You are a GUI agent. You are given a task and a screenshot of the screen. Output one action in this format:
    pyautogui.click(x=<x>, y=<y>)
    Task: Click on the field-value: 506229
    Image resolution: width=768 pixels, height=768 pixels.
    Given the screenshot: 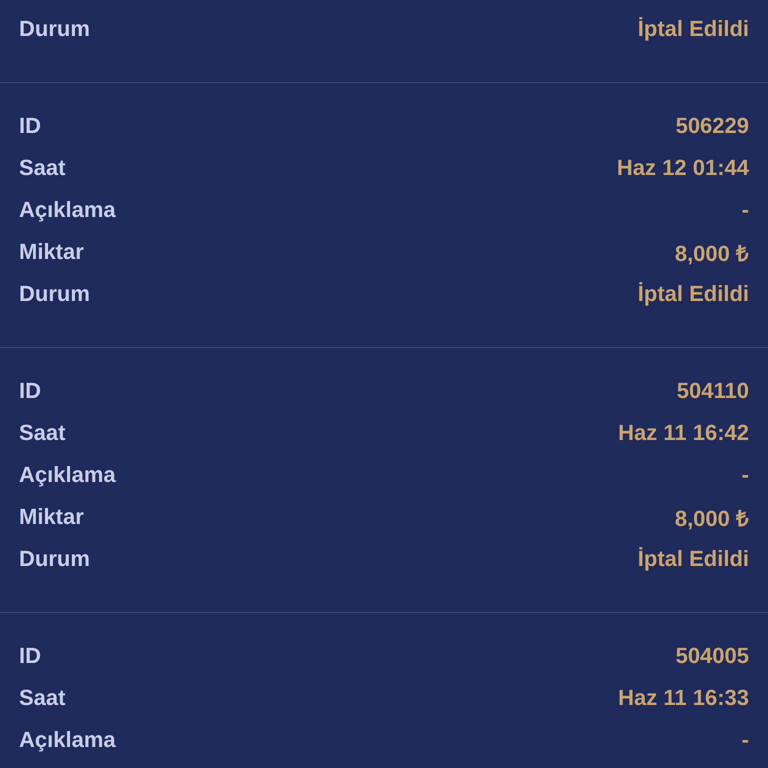 What is the action you would take?
    pyautogui.click(x=712, y=126)
    